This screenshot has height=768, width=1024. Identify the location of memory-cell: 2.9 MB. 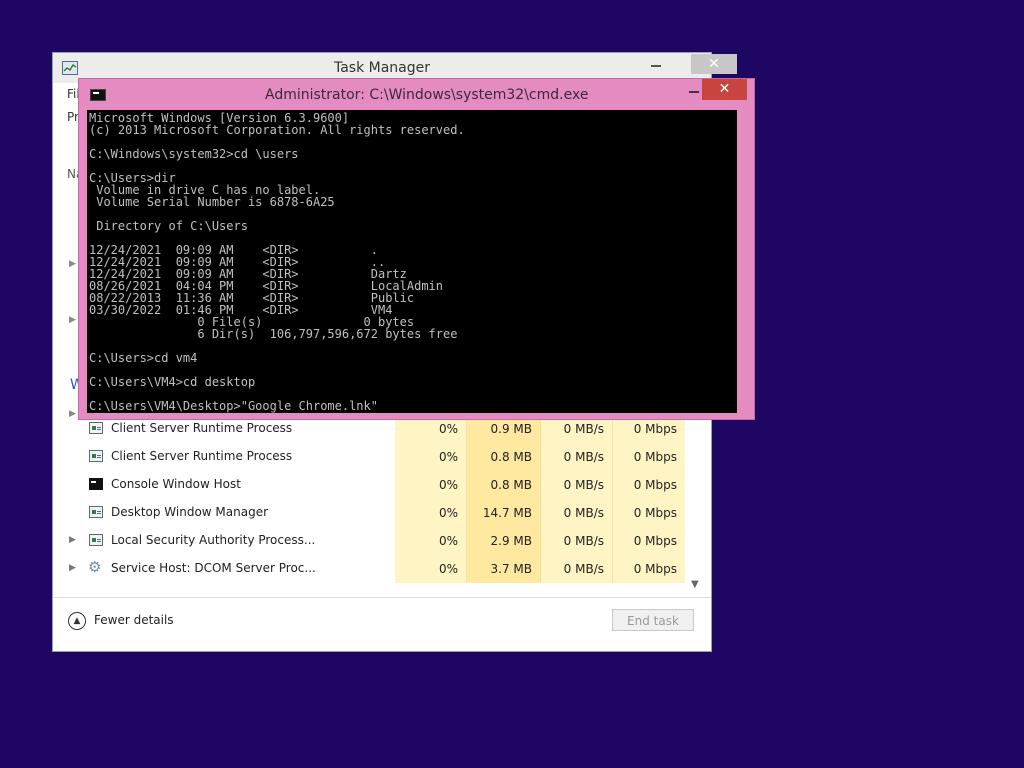
(504, 541).